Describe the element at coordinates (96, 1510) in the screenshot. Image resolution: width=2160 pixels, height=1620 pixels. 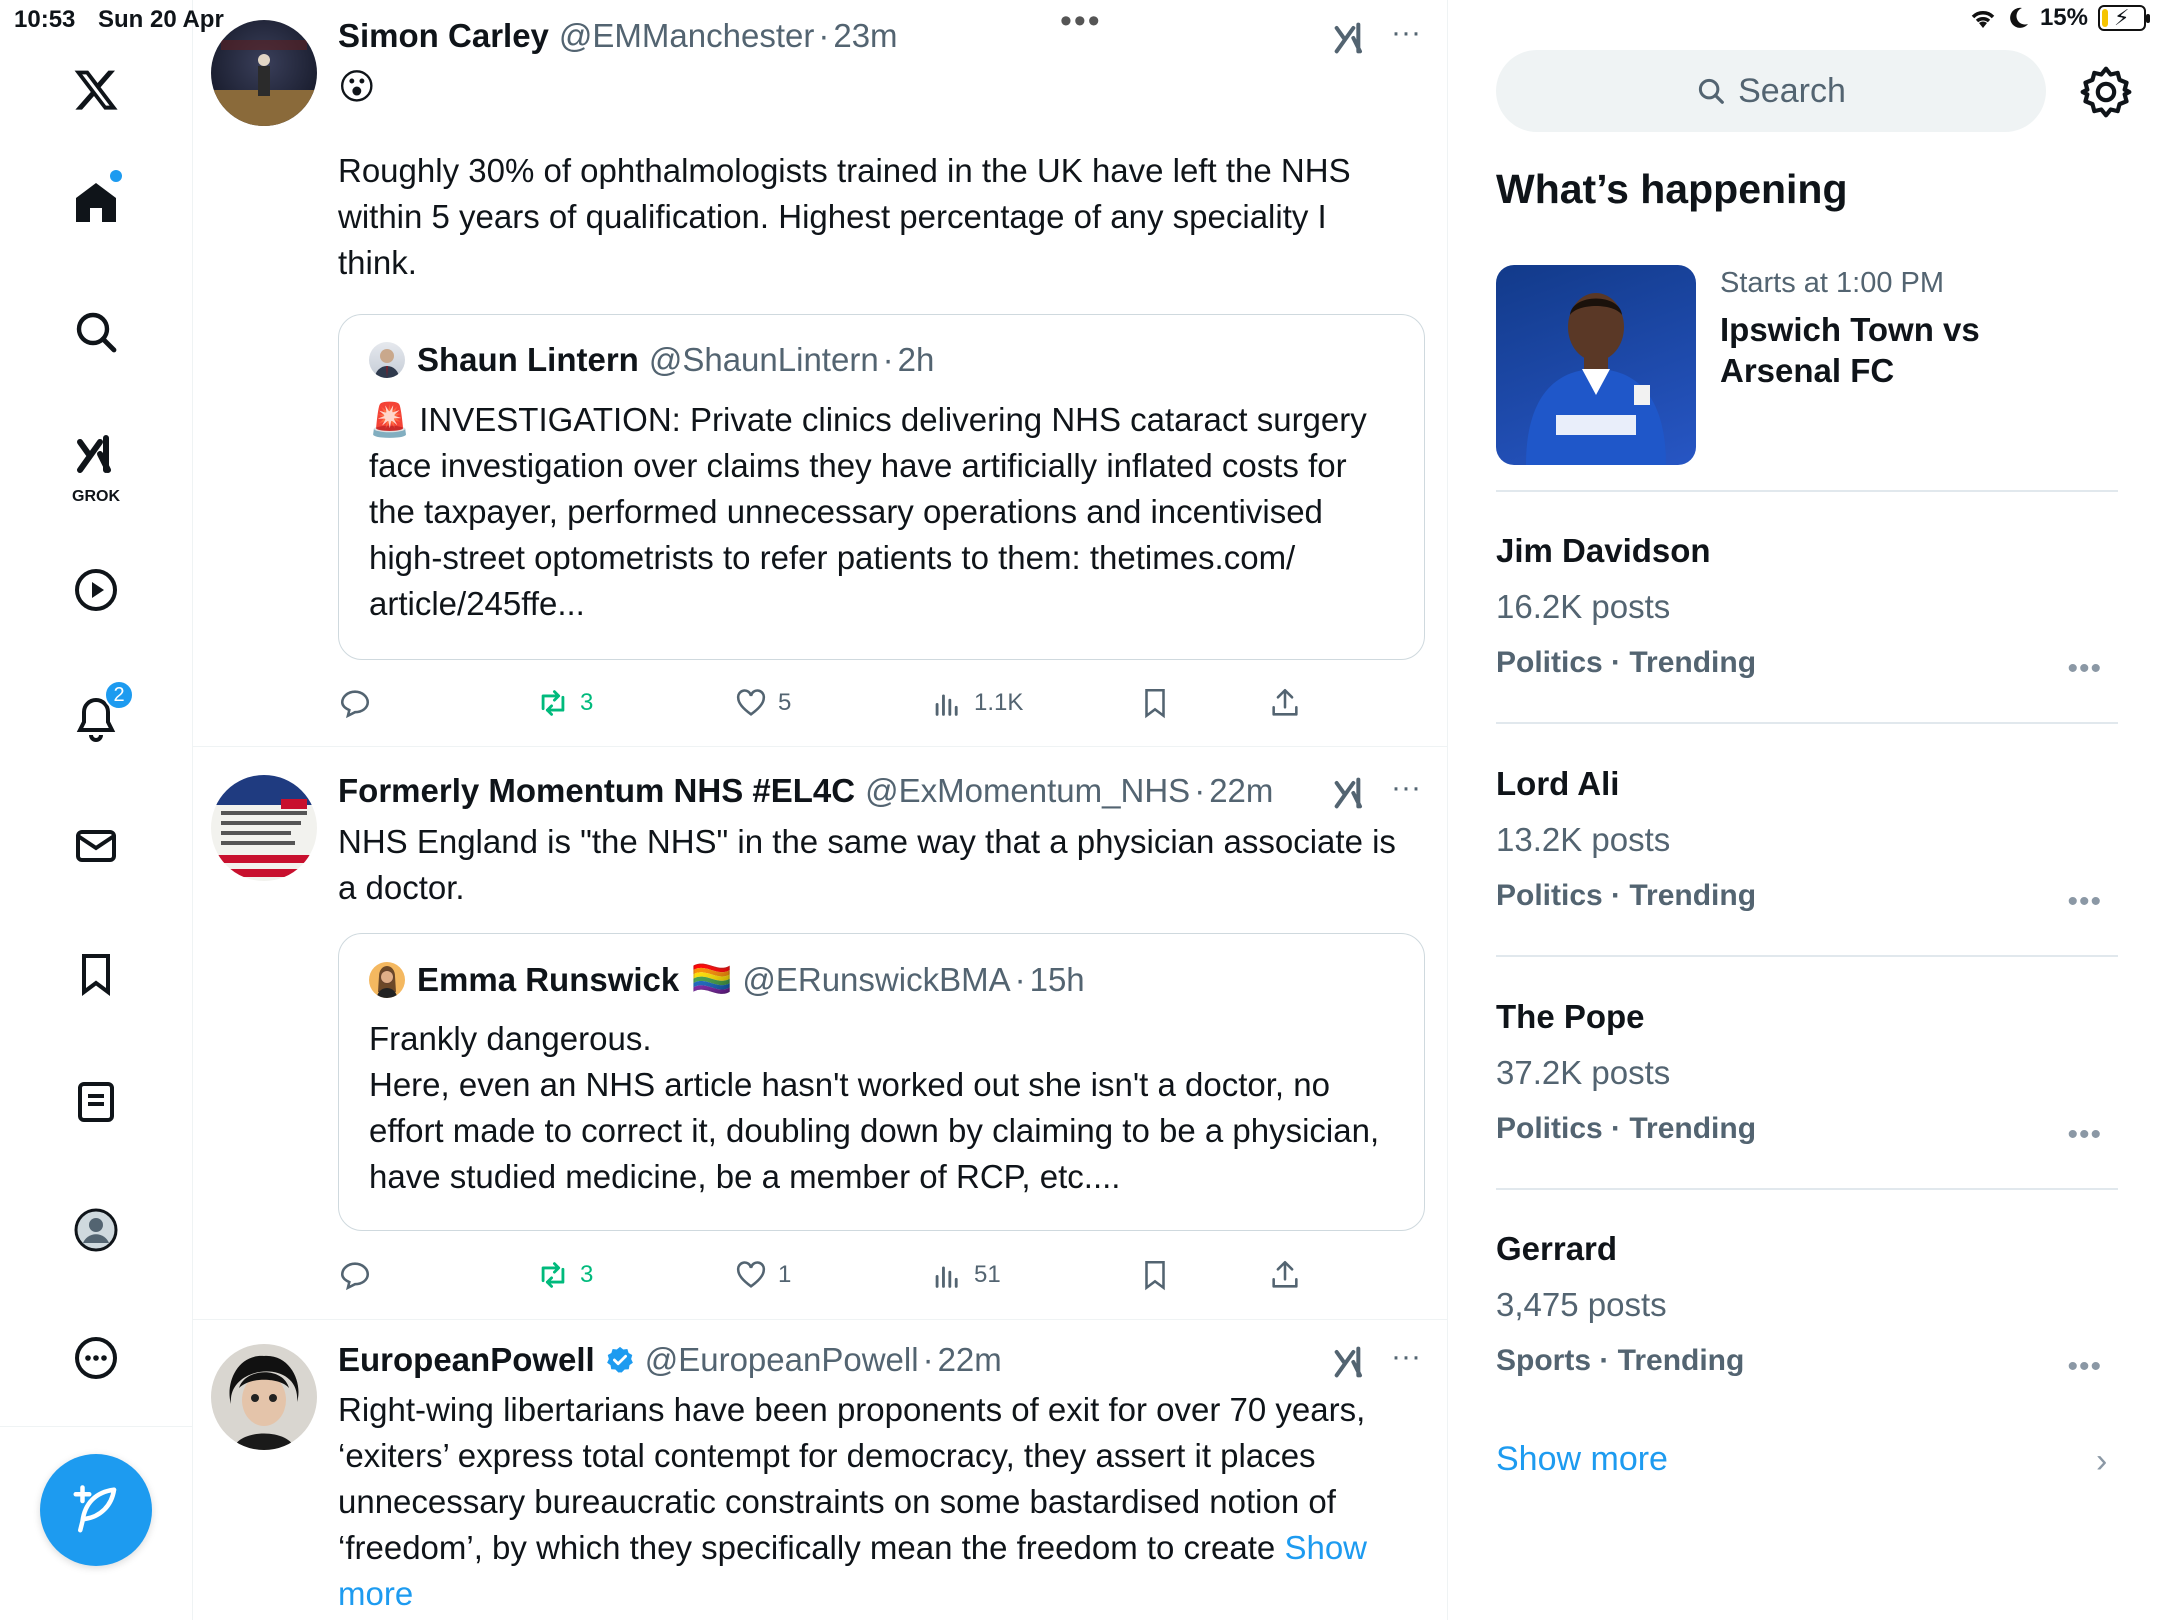
I see `compose-button` at that location.